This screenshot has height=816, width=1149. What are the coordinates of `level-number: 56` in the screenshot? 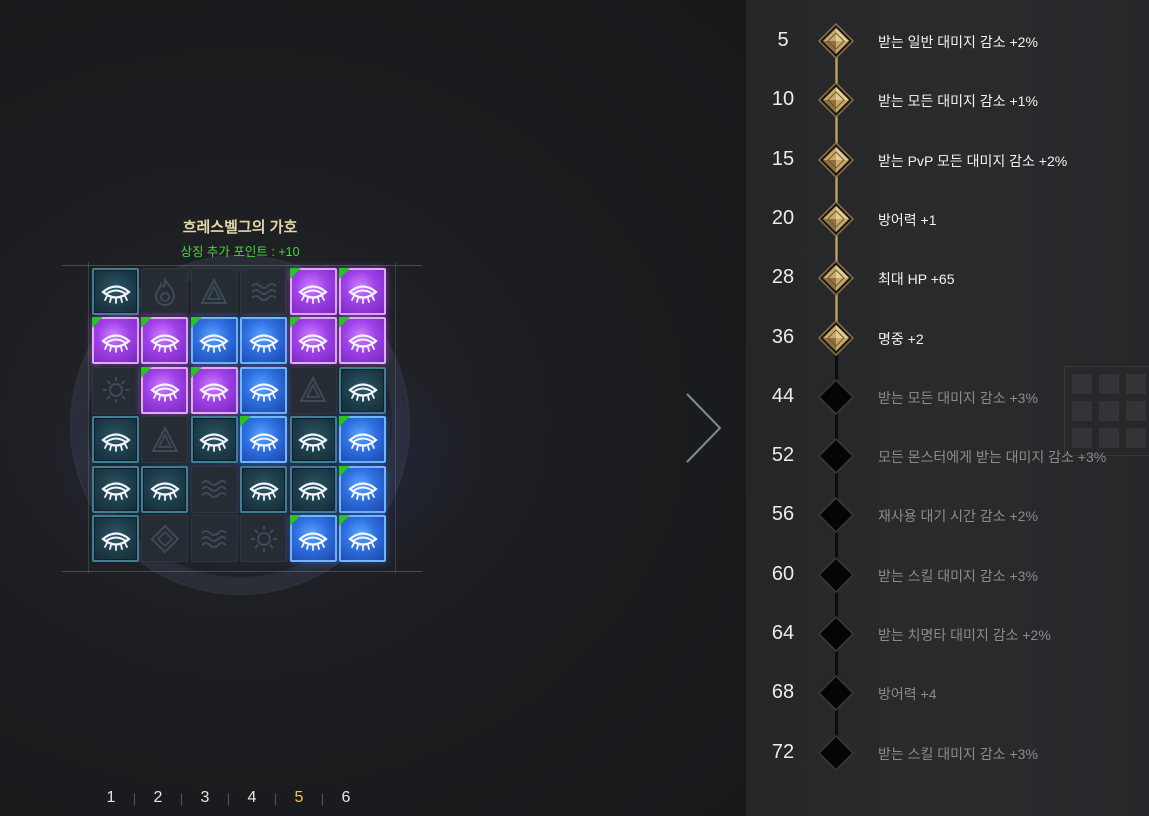 It's located at (783, 514).